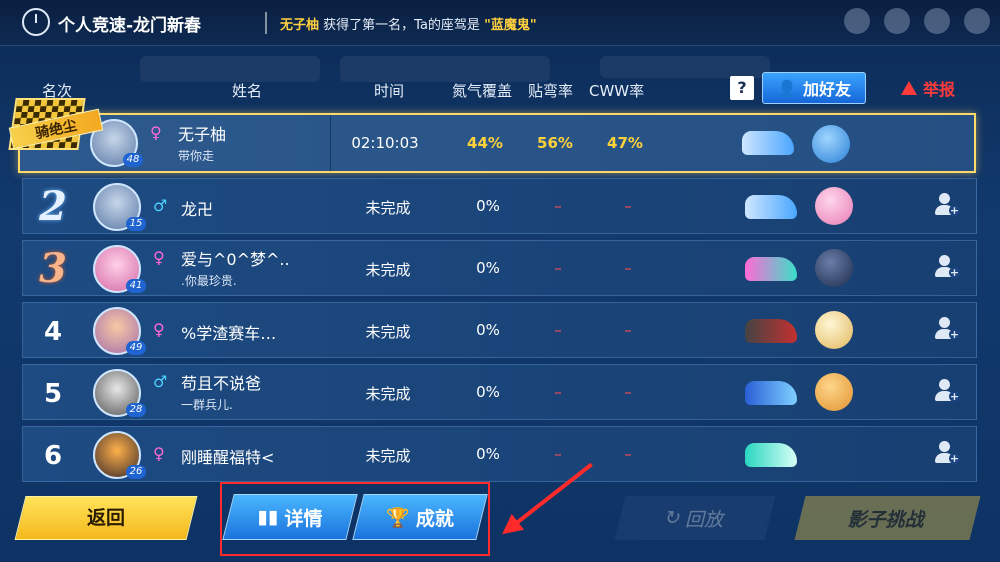 This screenshot has width=1000, height=562. What do you see at coordinates (106, 518) in the screenshot?
I see `back-button: 返回` at bounding box center [106, 518].